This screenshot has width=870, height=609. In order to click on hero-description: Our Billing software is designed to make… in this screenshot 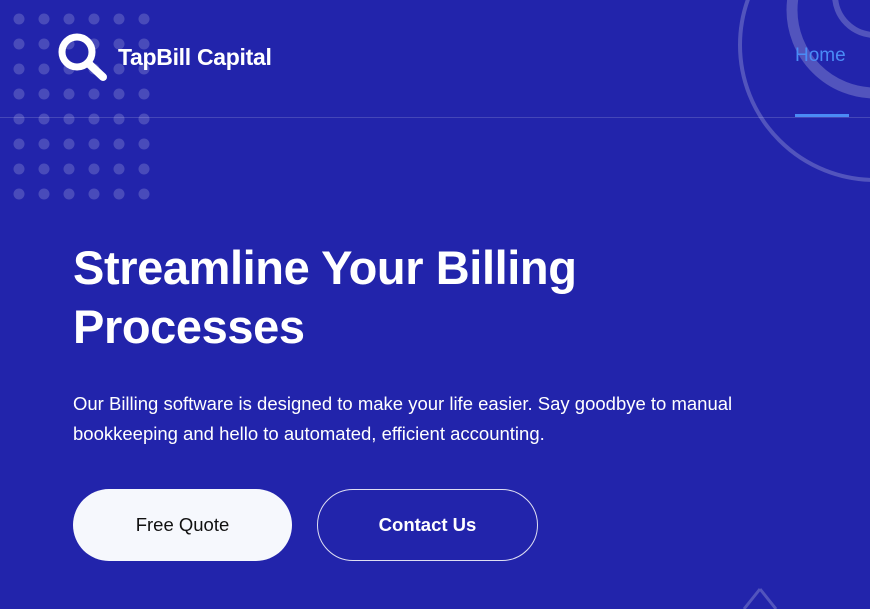, I will do `click(403, 418)`.